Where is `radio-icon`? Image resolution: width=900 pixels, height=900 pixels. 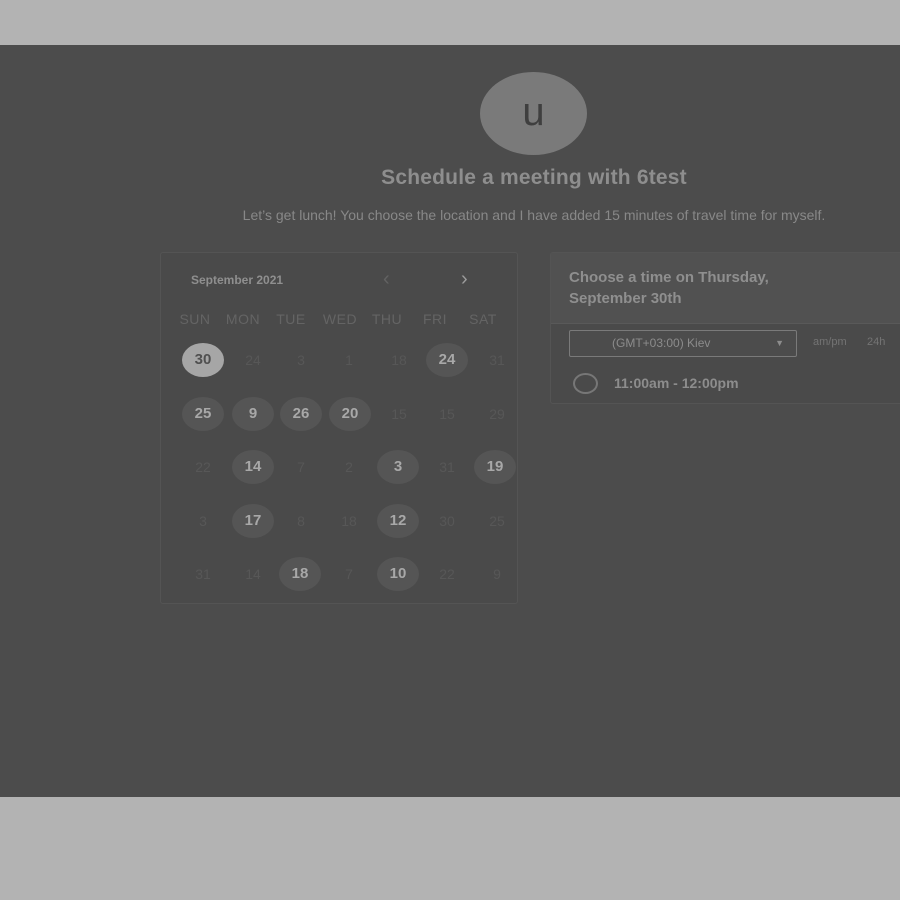
radio-icon is located at coordinates (585, 383).